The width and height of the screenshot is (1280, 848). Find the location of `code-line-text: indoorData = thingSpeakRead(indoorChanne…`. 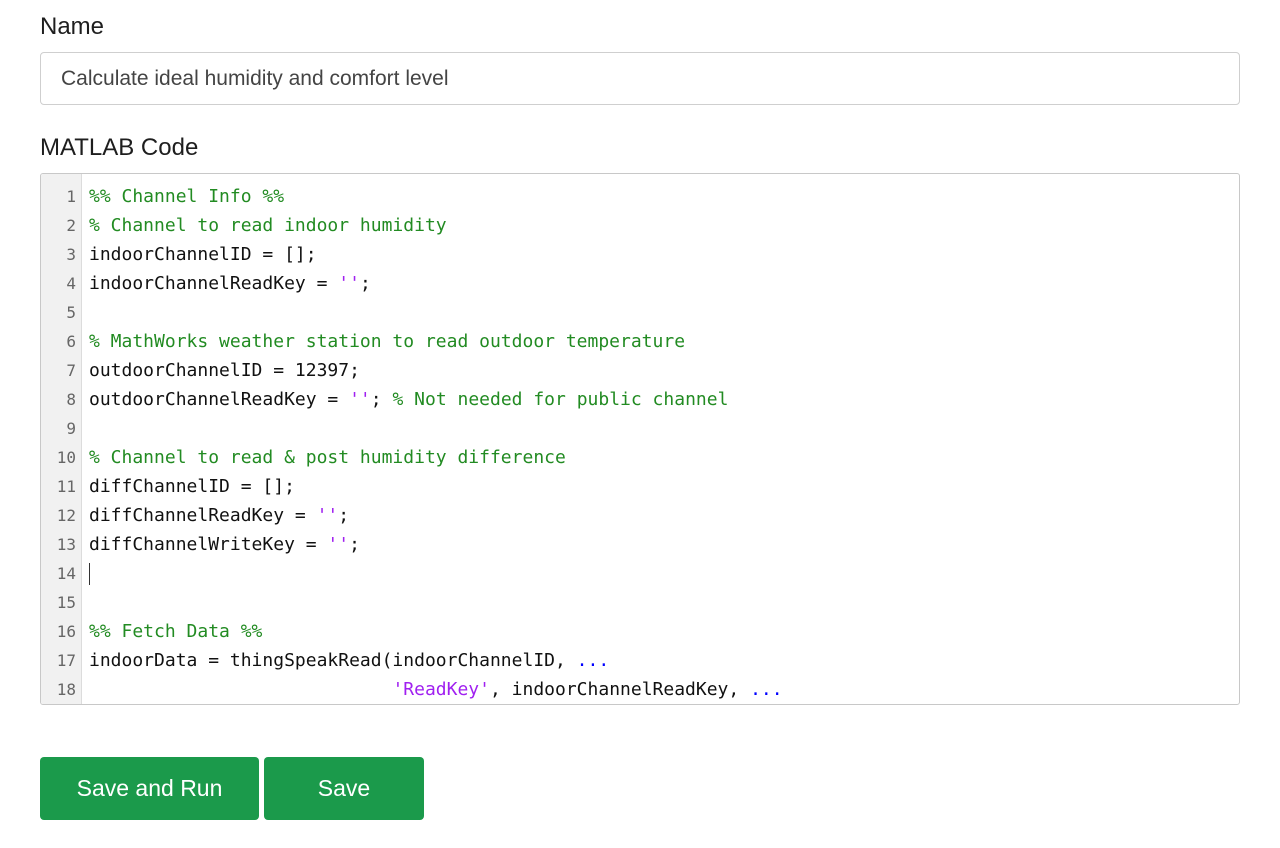

code-line-text: indoorData = thingSpeakRead(indoorChanne… is located at coordinates (349, 660).